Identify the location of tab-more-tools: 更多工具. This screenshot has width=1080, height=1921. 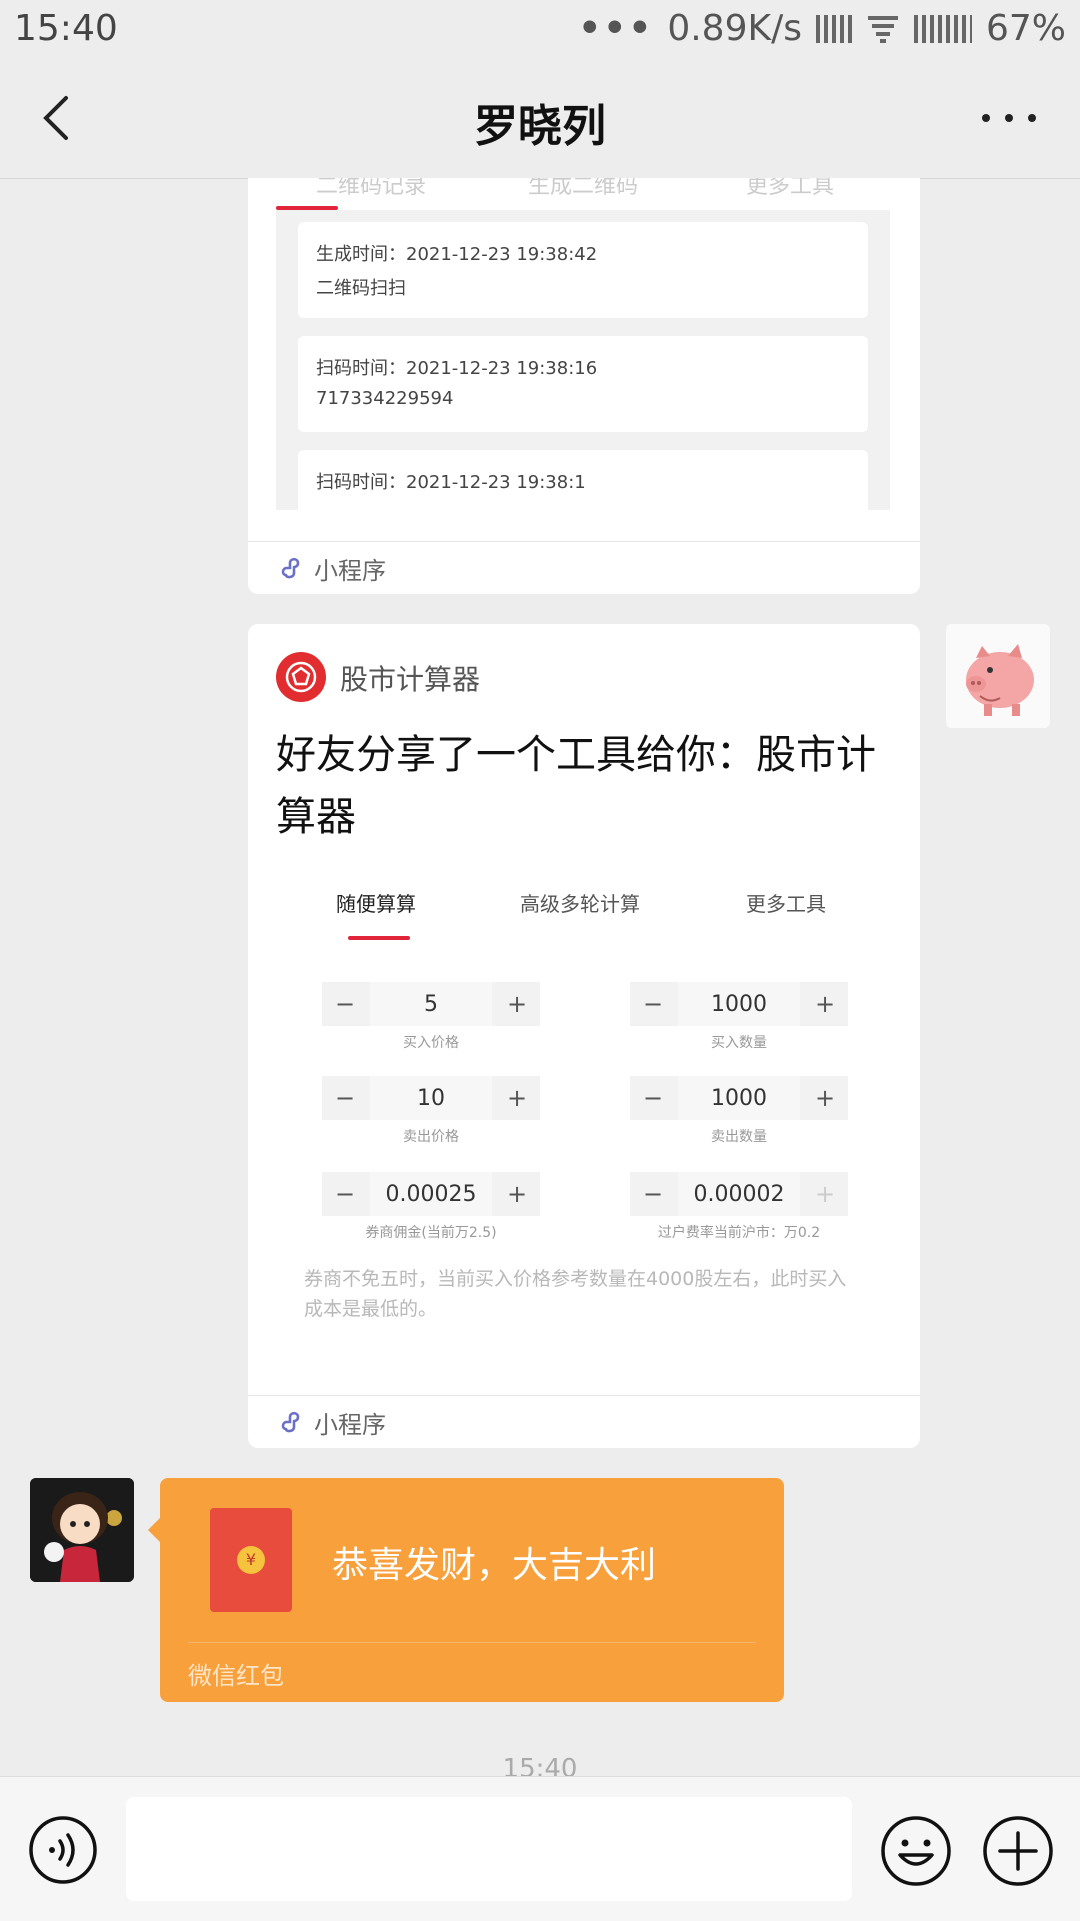
(786, 904).